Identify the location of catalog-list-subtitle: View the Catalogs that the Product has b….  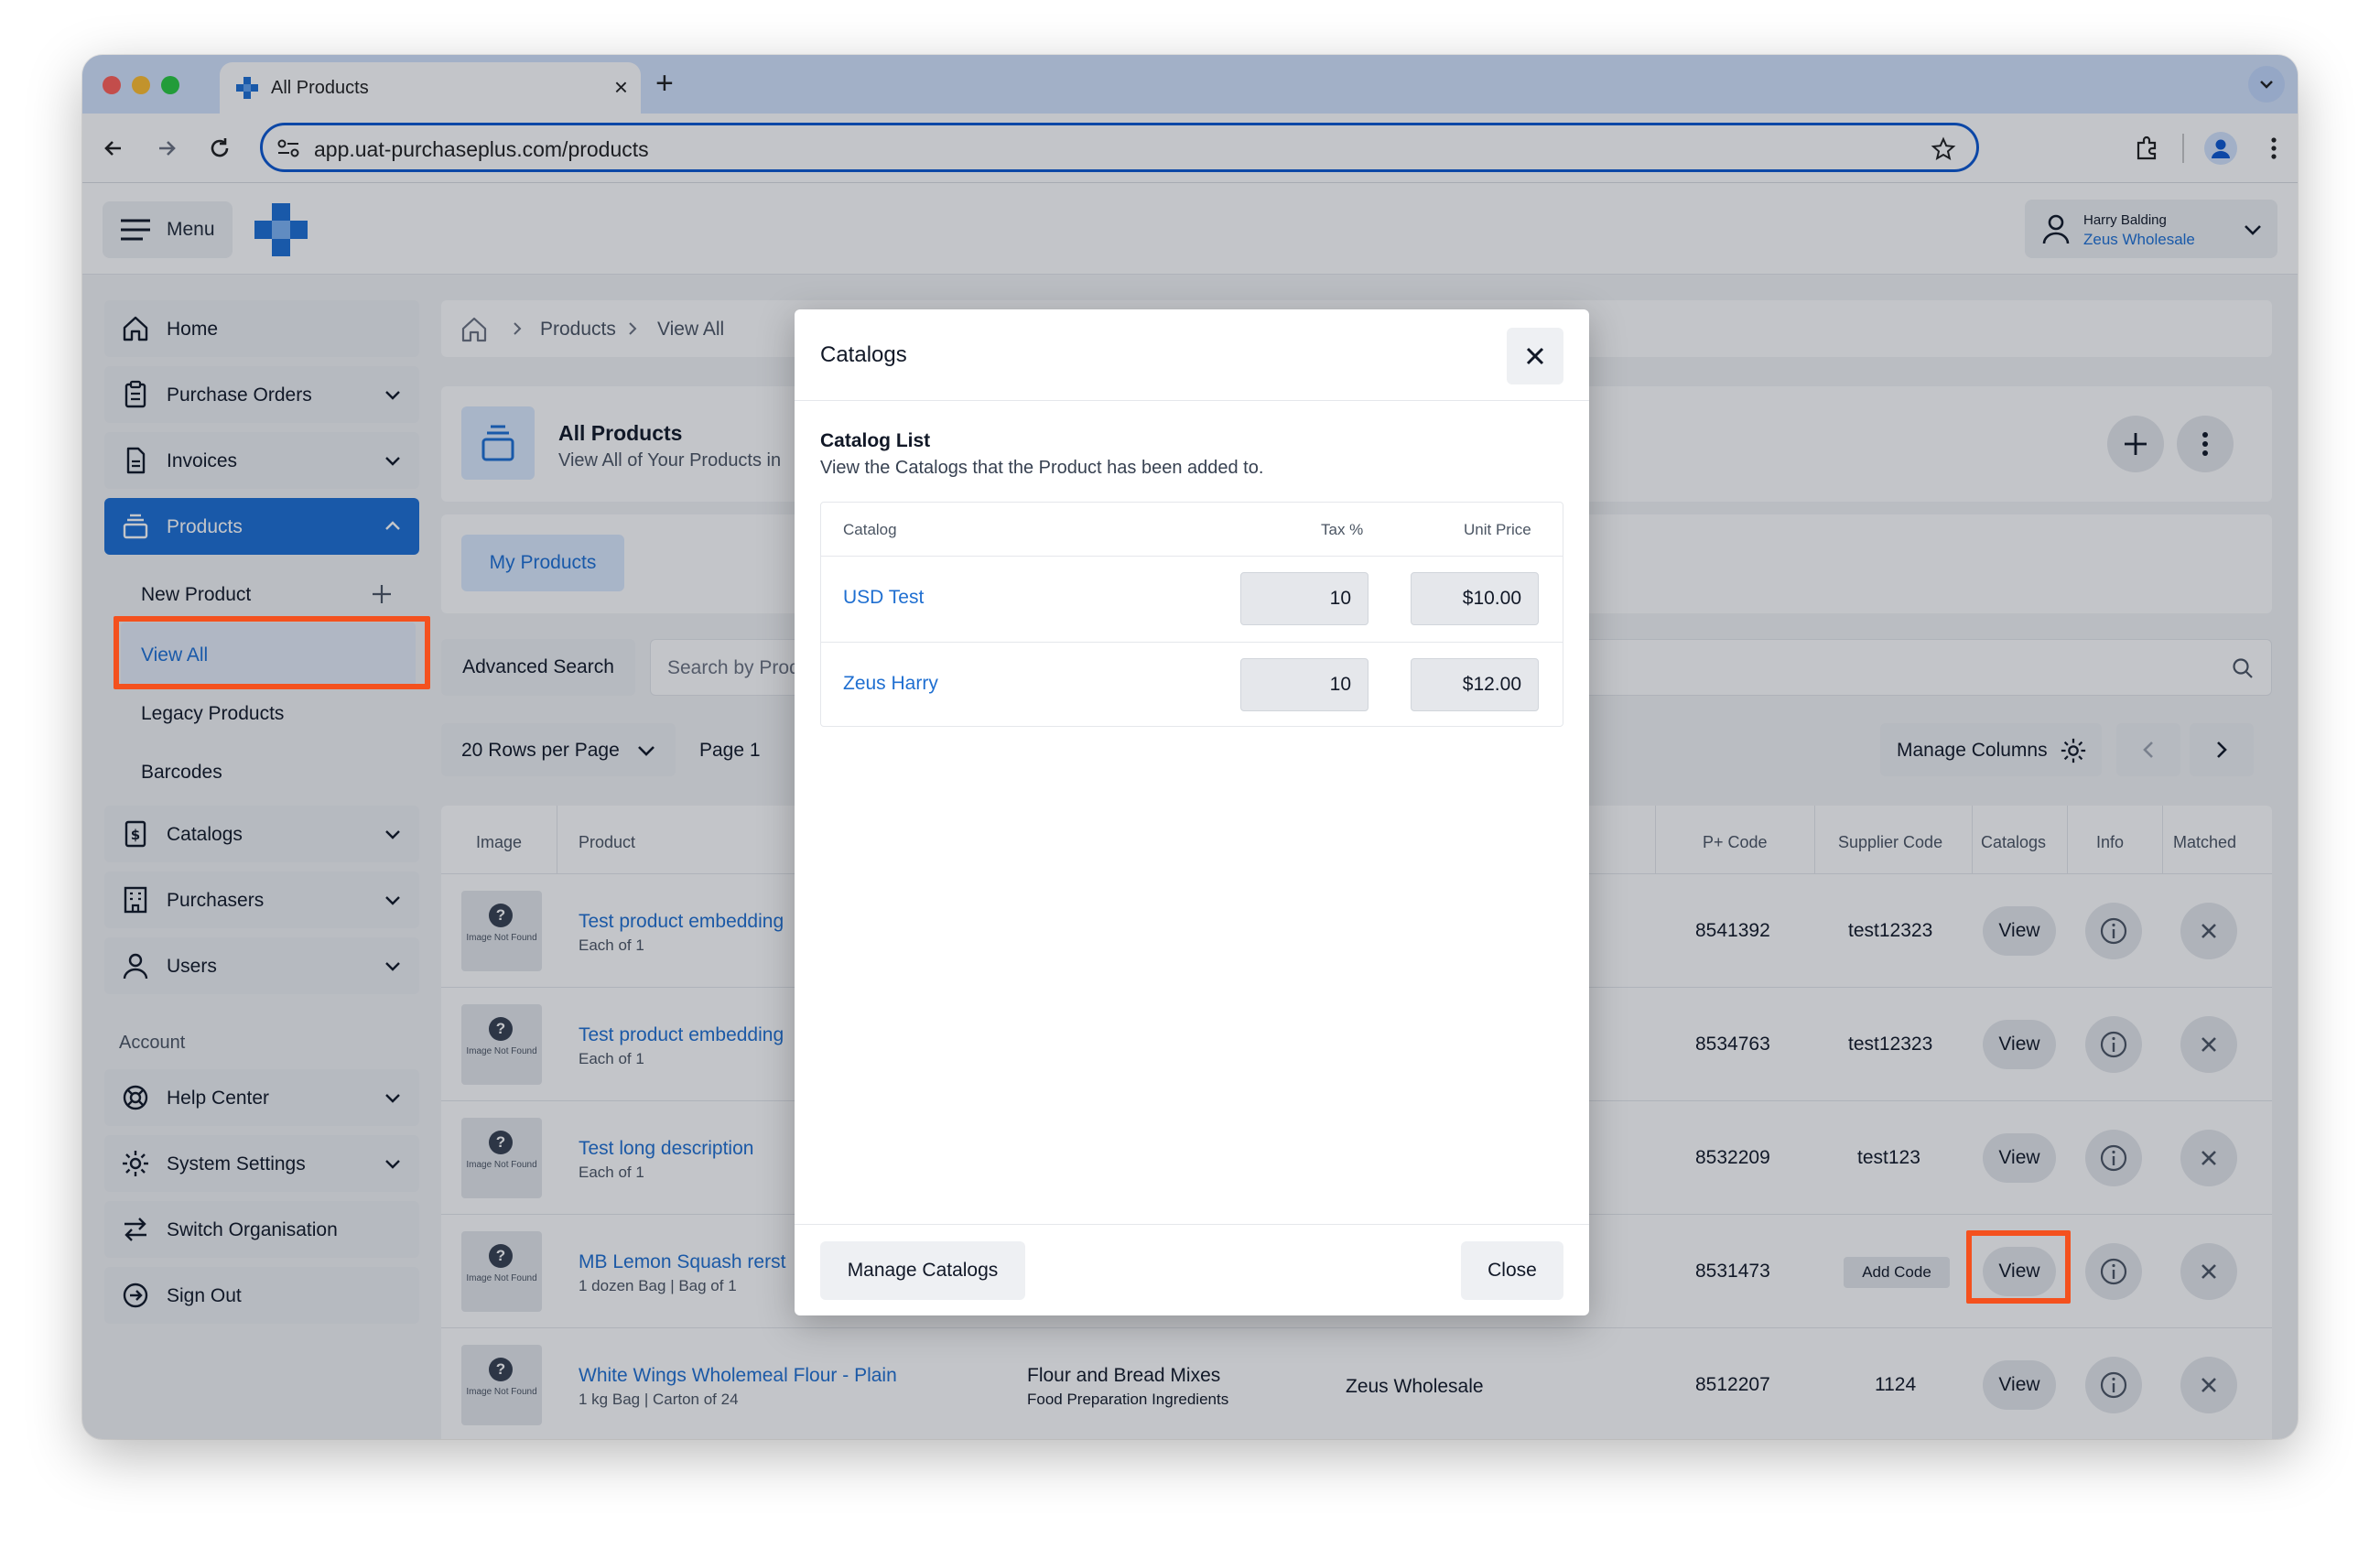
(1042, 468).